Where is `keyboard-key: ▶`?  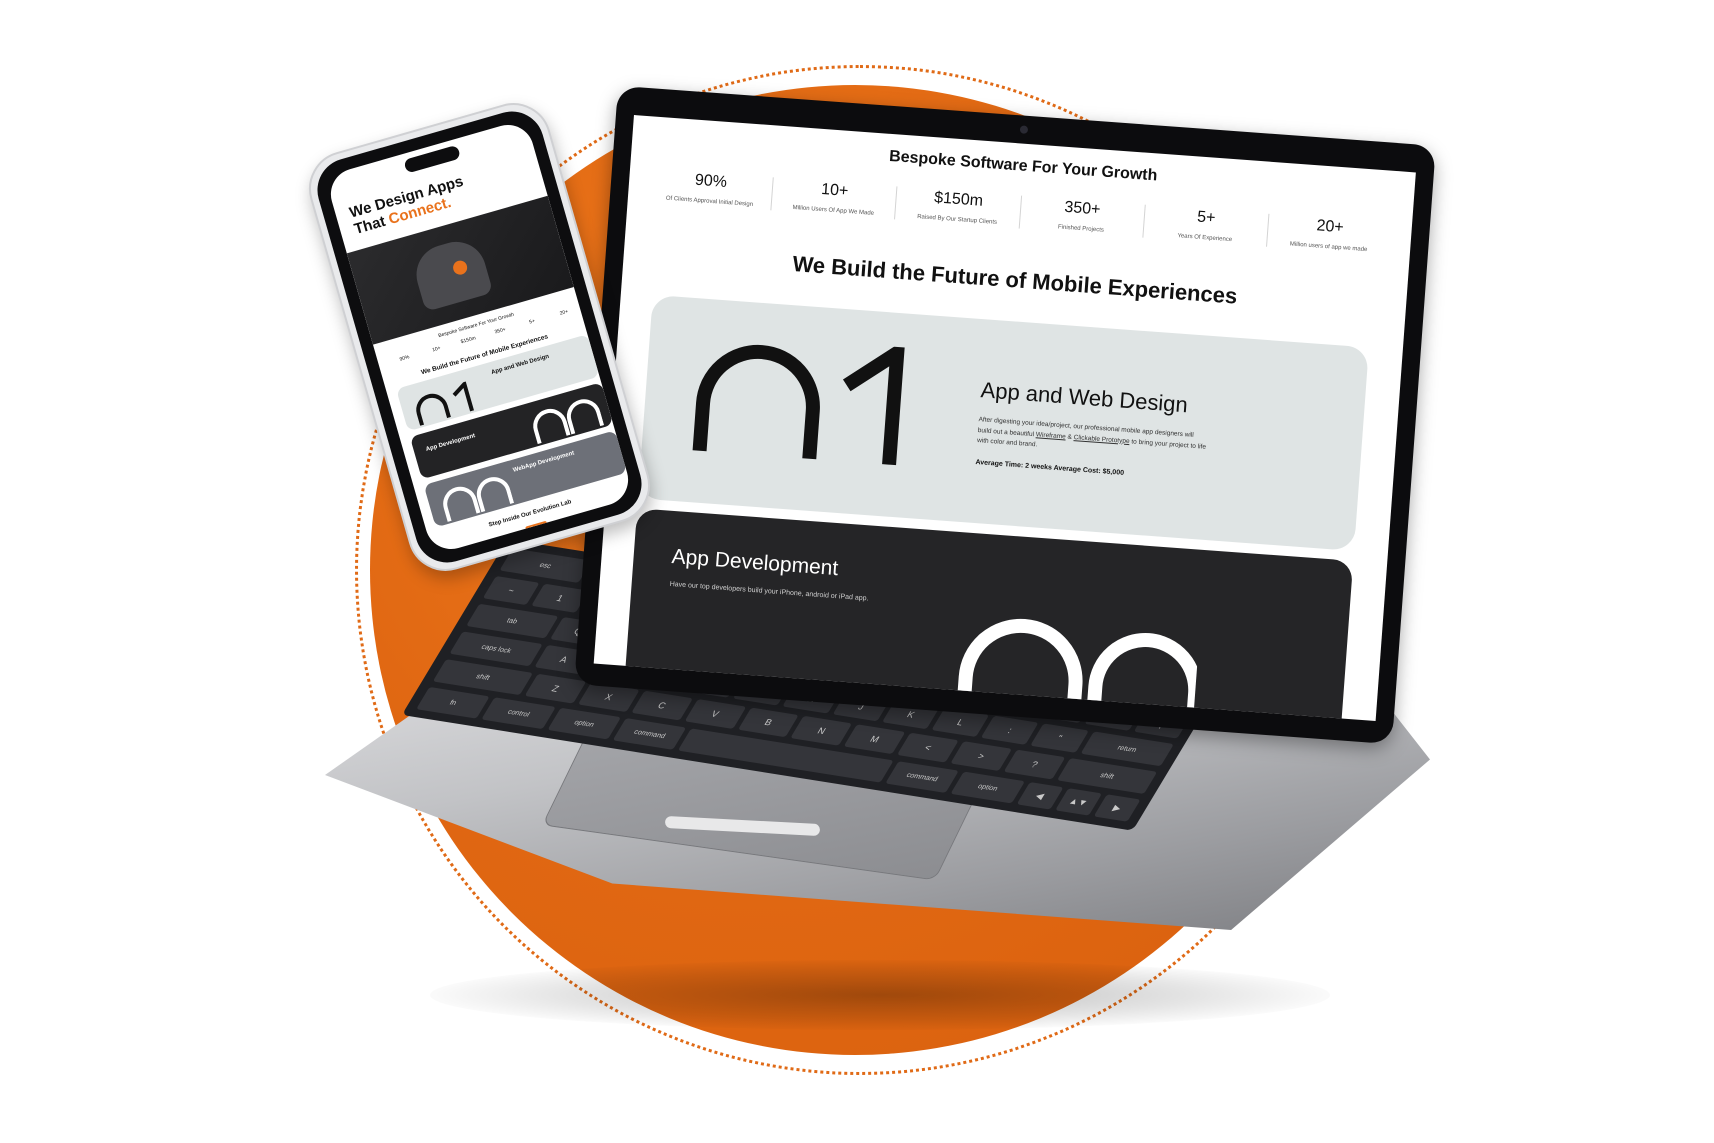
keyboard-key: ▶ is located at coordinates (1117, 808).